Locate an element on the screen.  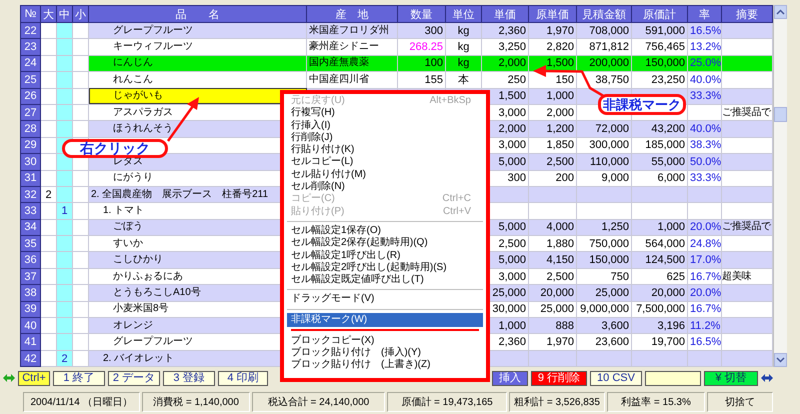
table-cell: 9,000 is located at coordinates (604, 178).